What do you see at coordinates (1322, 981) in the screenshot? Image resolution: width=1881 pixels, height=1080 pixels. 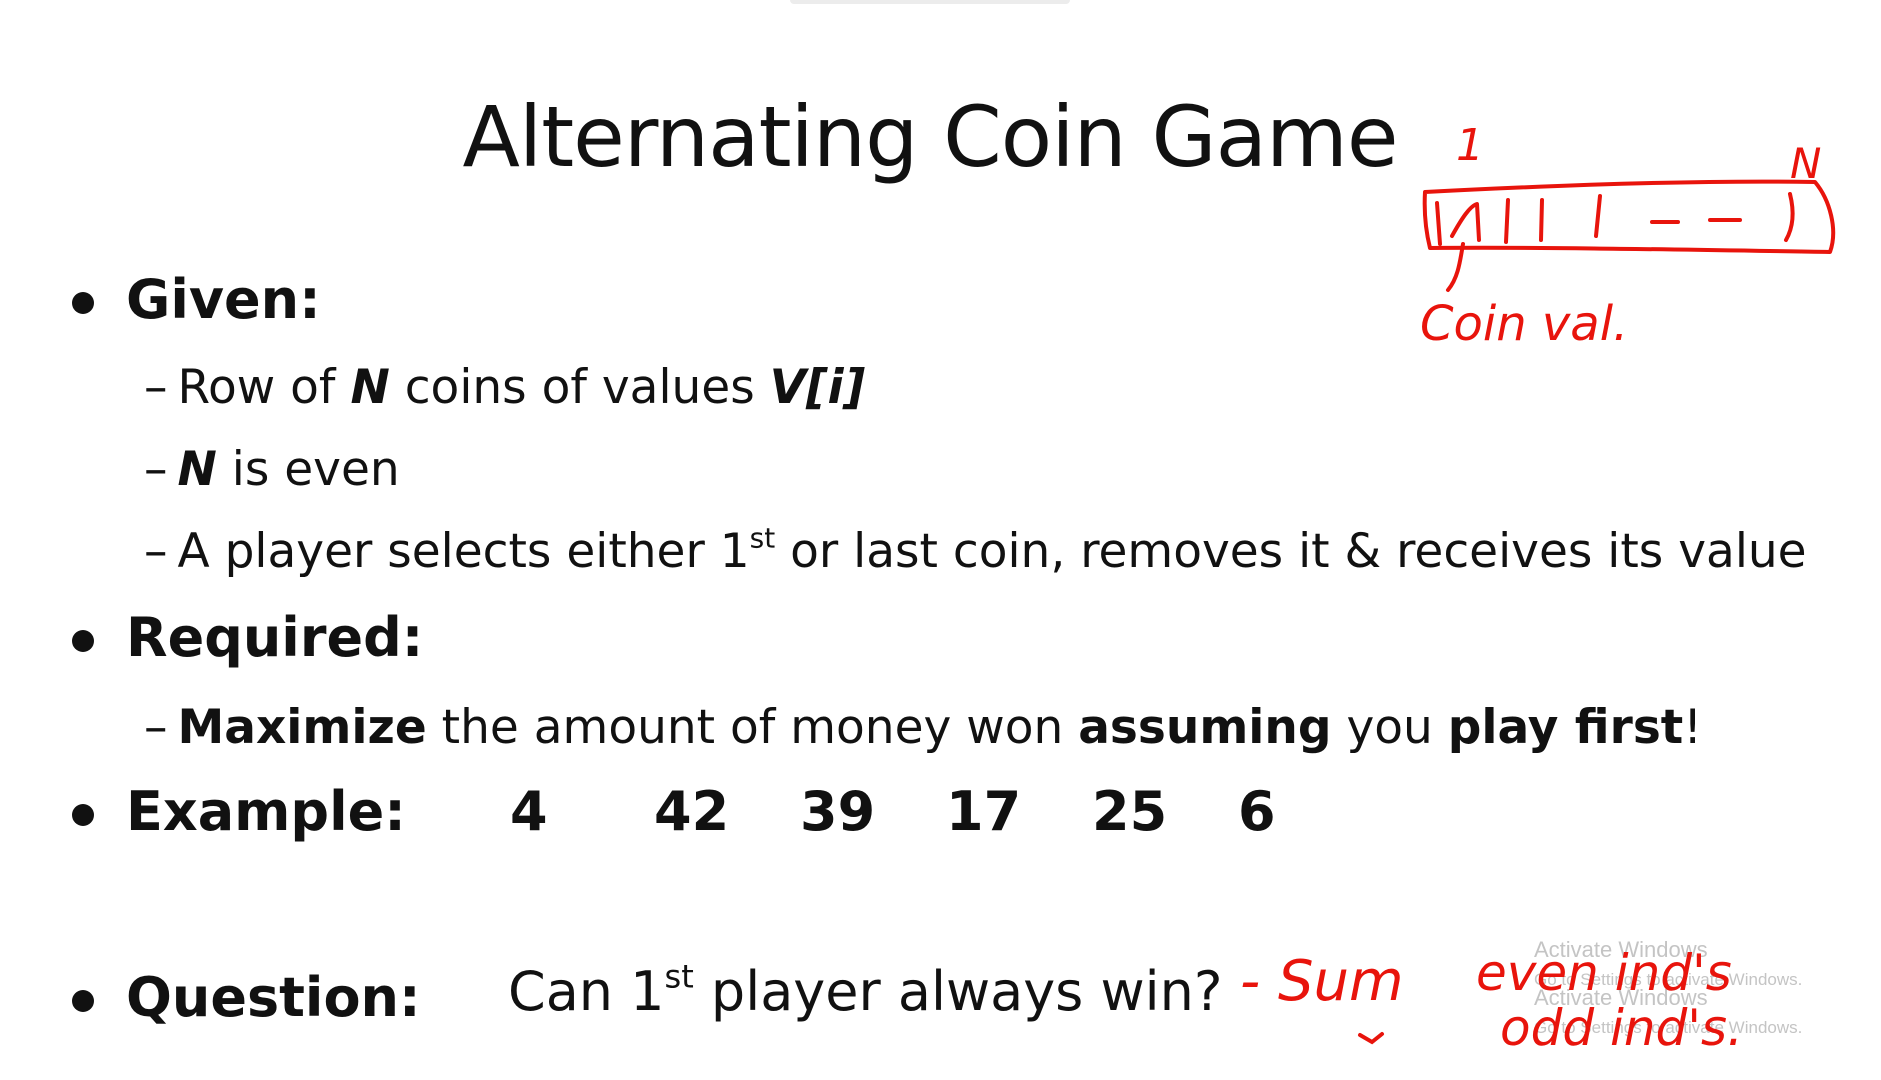 I see `ink-sum: - Sum` at bounding box center [1322, 981].